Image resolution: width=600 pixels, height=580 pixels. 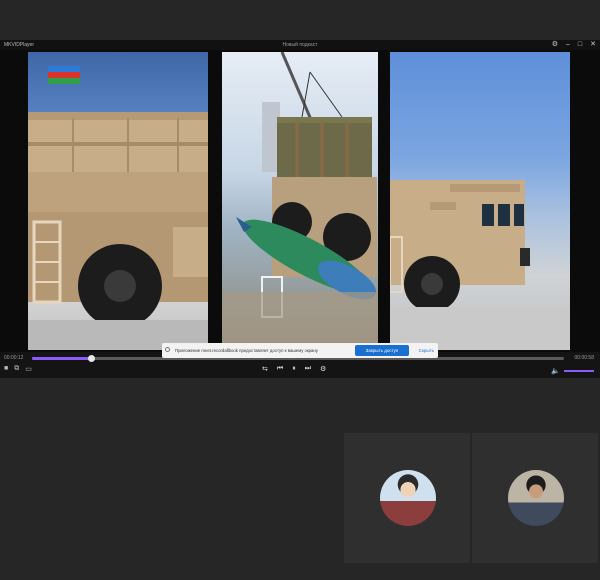 What do you see at coordinates (265, 369) in the screenshot?
I see `shuffle-icon: ⇆` at bounding box center [265, 369].